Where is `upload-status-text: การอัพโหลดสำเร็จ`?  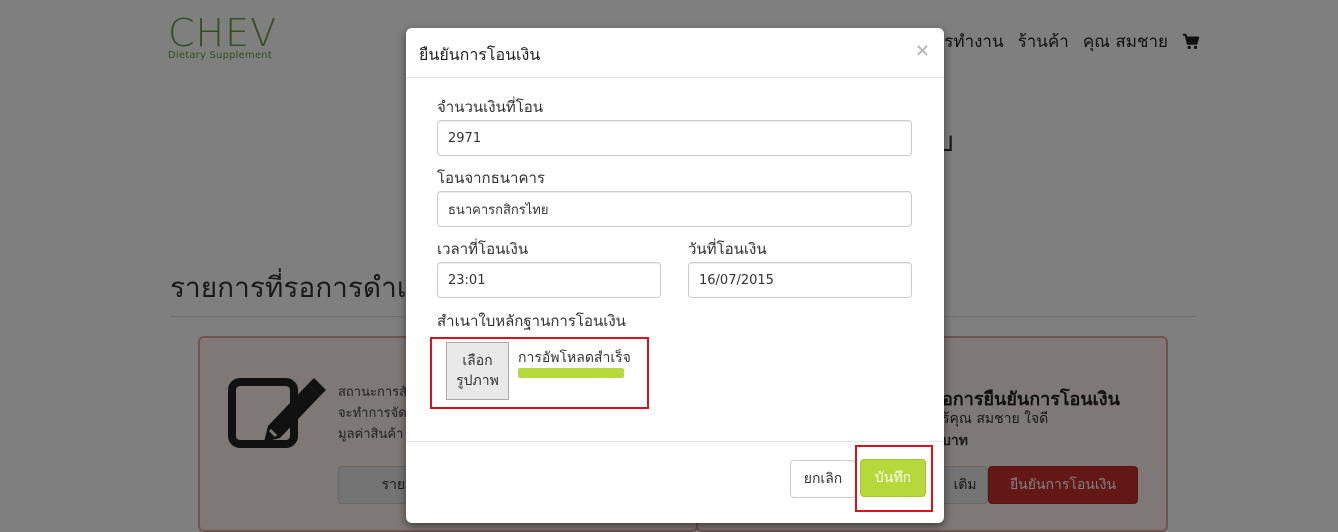
upload-status-text: การอัพโหลดสำเร็จ is located at coordinates (574, 358).